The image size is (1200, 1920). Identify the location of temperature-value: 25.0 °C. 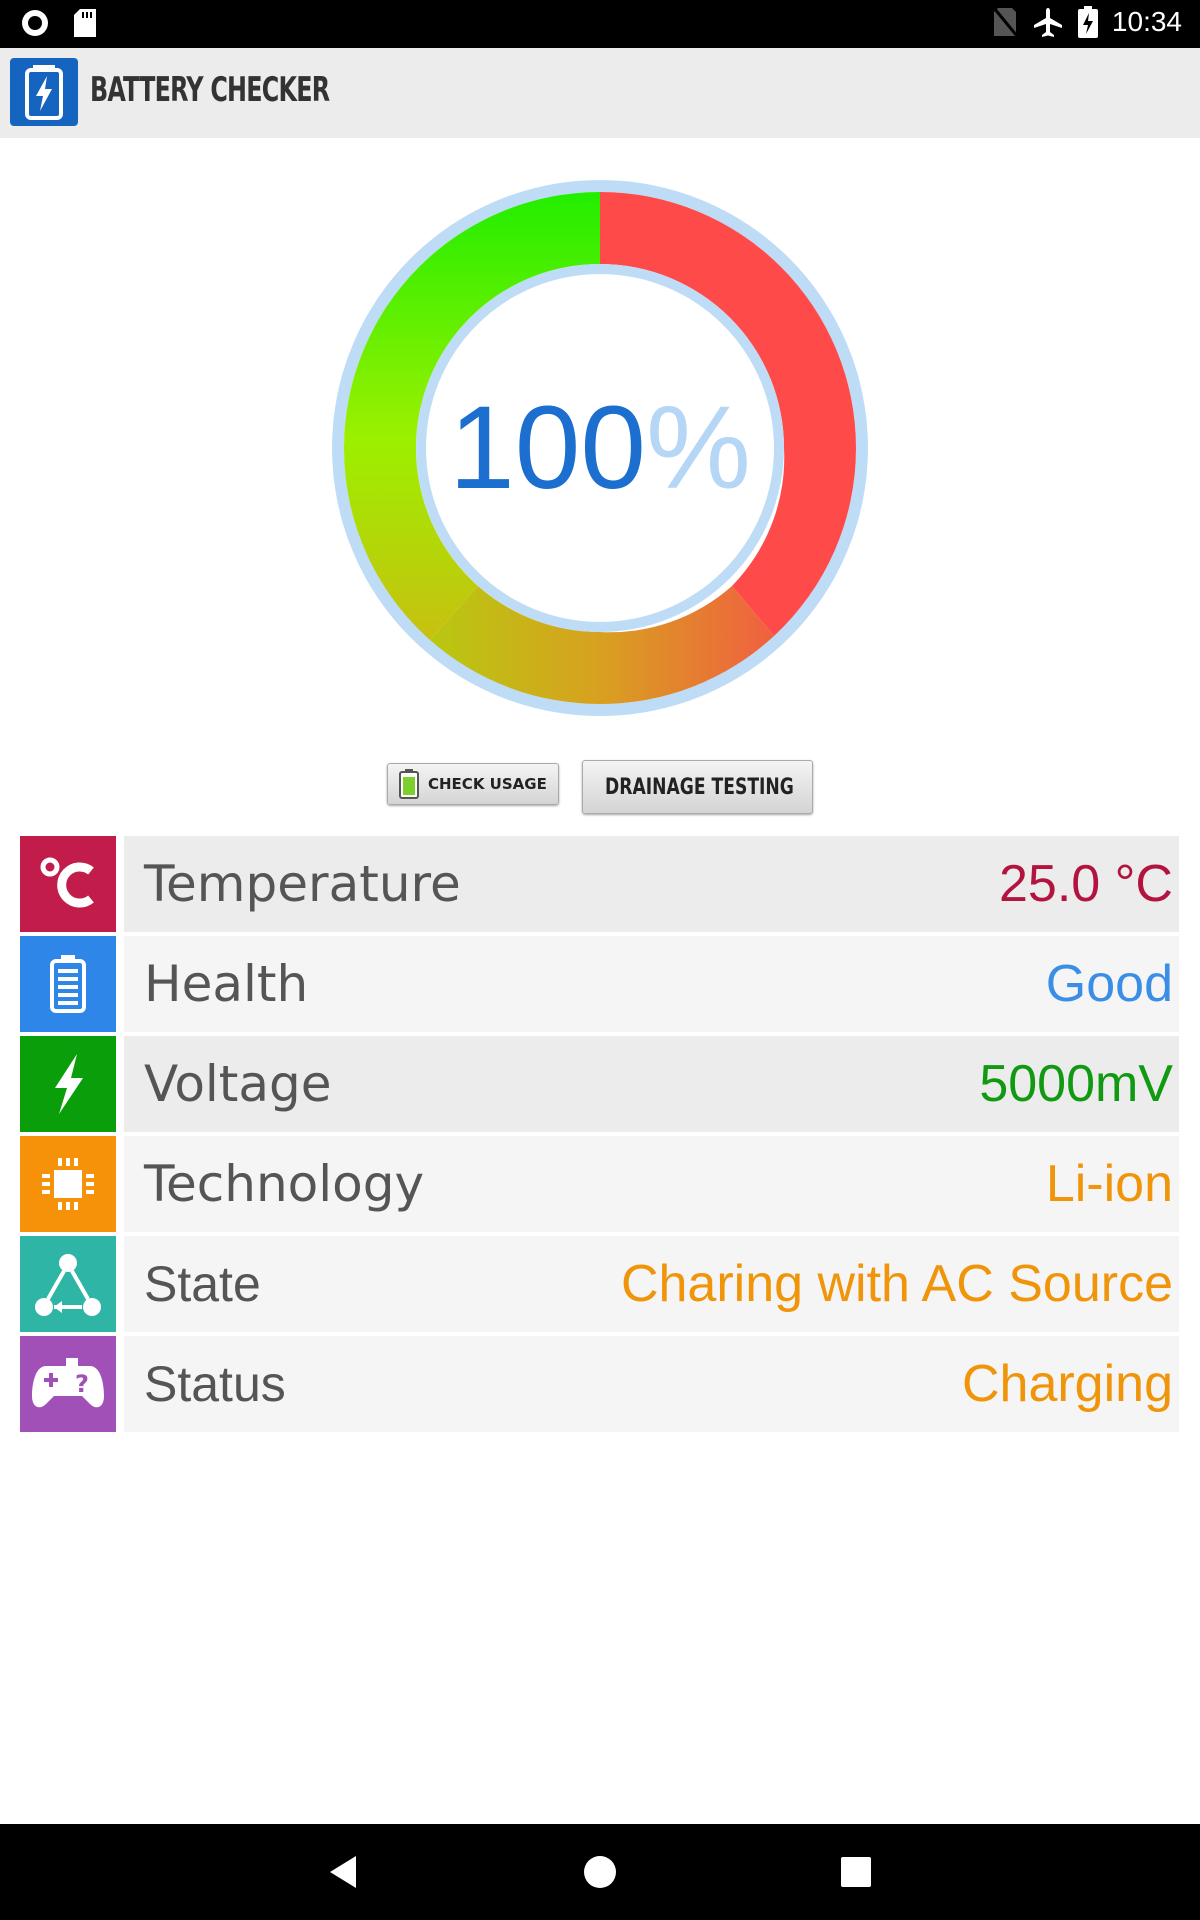
(1085, 884).